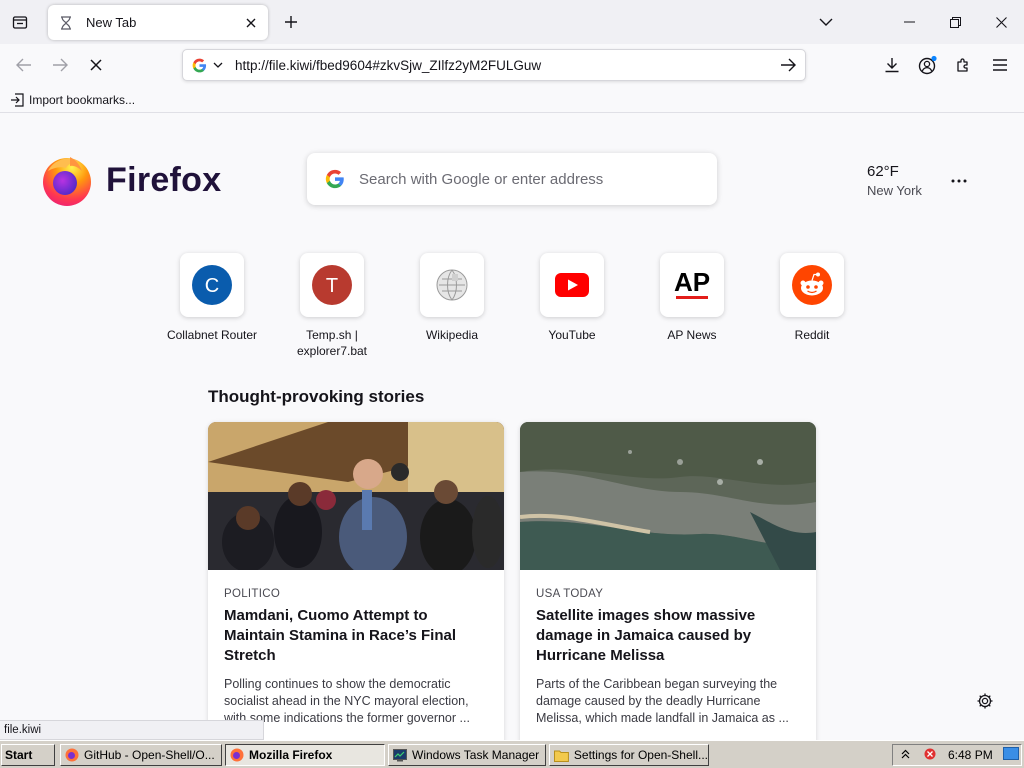 The width and height of the screenshot is (1024, 768). I want to click on tab-new-tab: New Tab, so click(158, 22).